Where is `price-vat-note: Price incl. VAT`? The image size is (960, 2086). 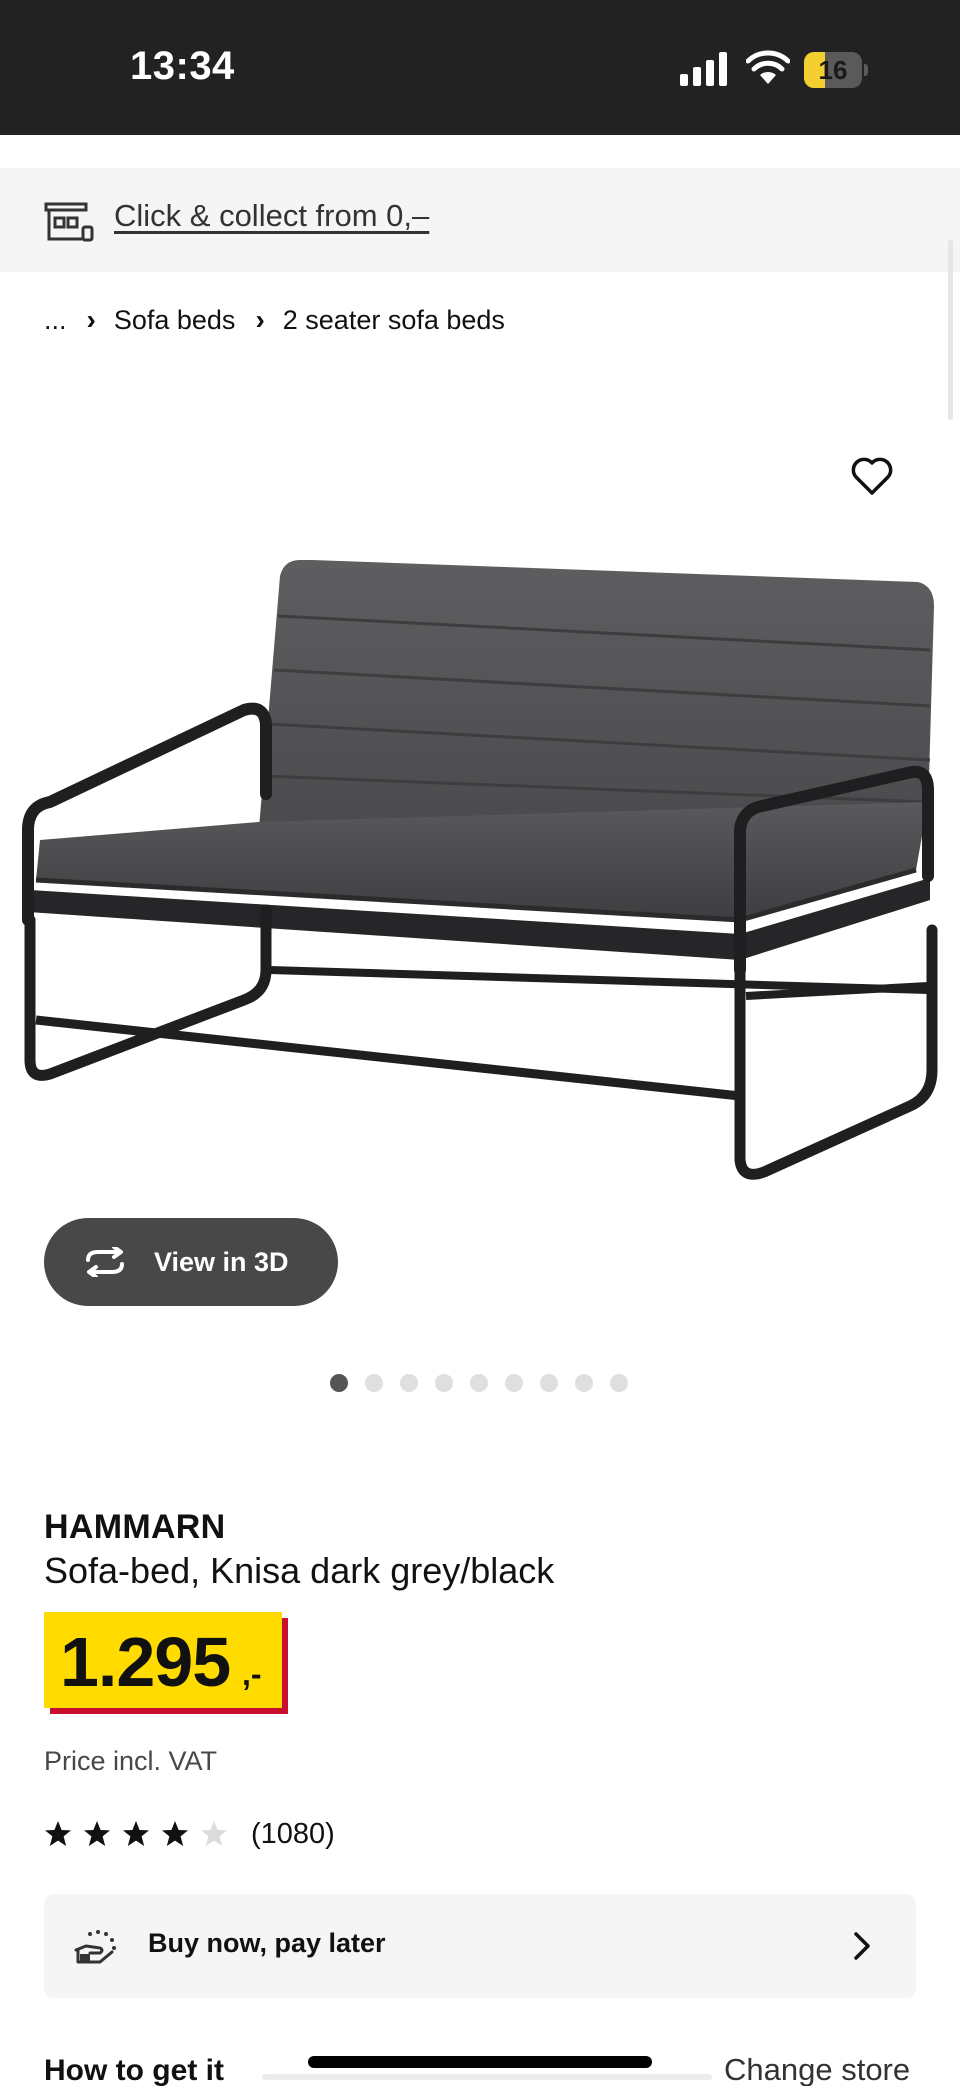
price-vat-note: Price incl. VAT is located at coordinates (131, 1761).